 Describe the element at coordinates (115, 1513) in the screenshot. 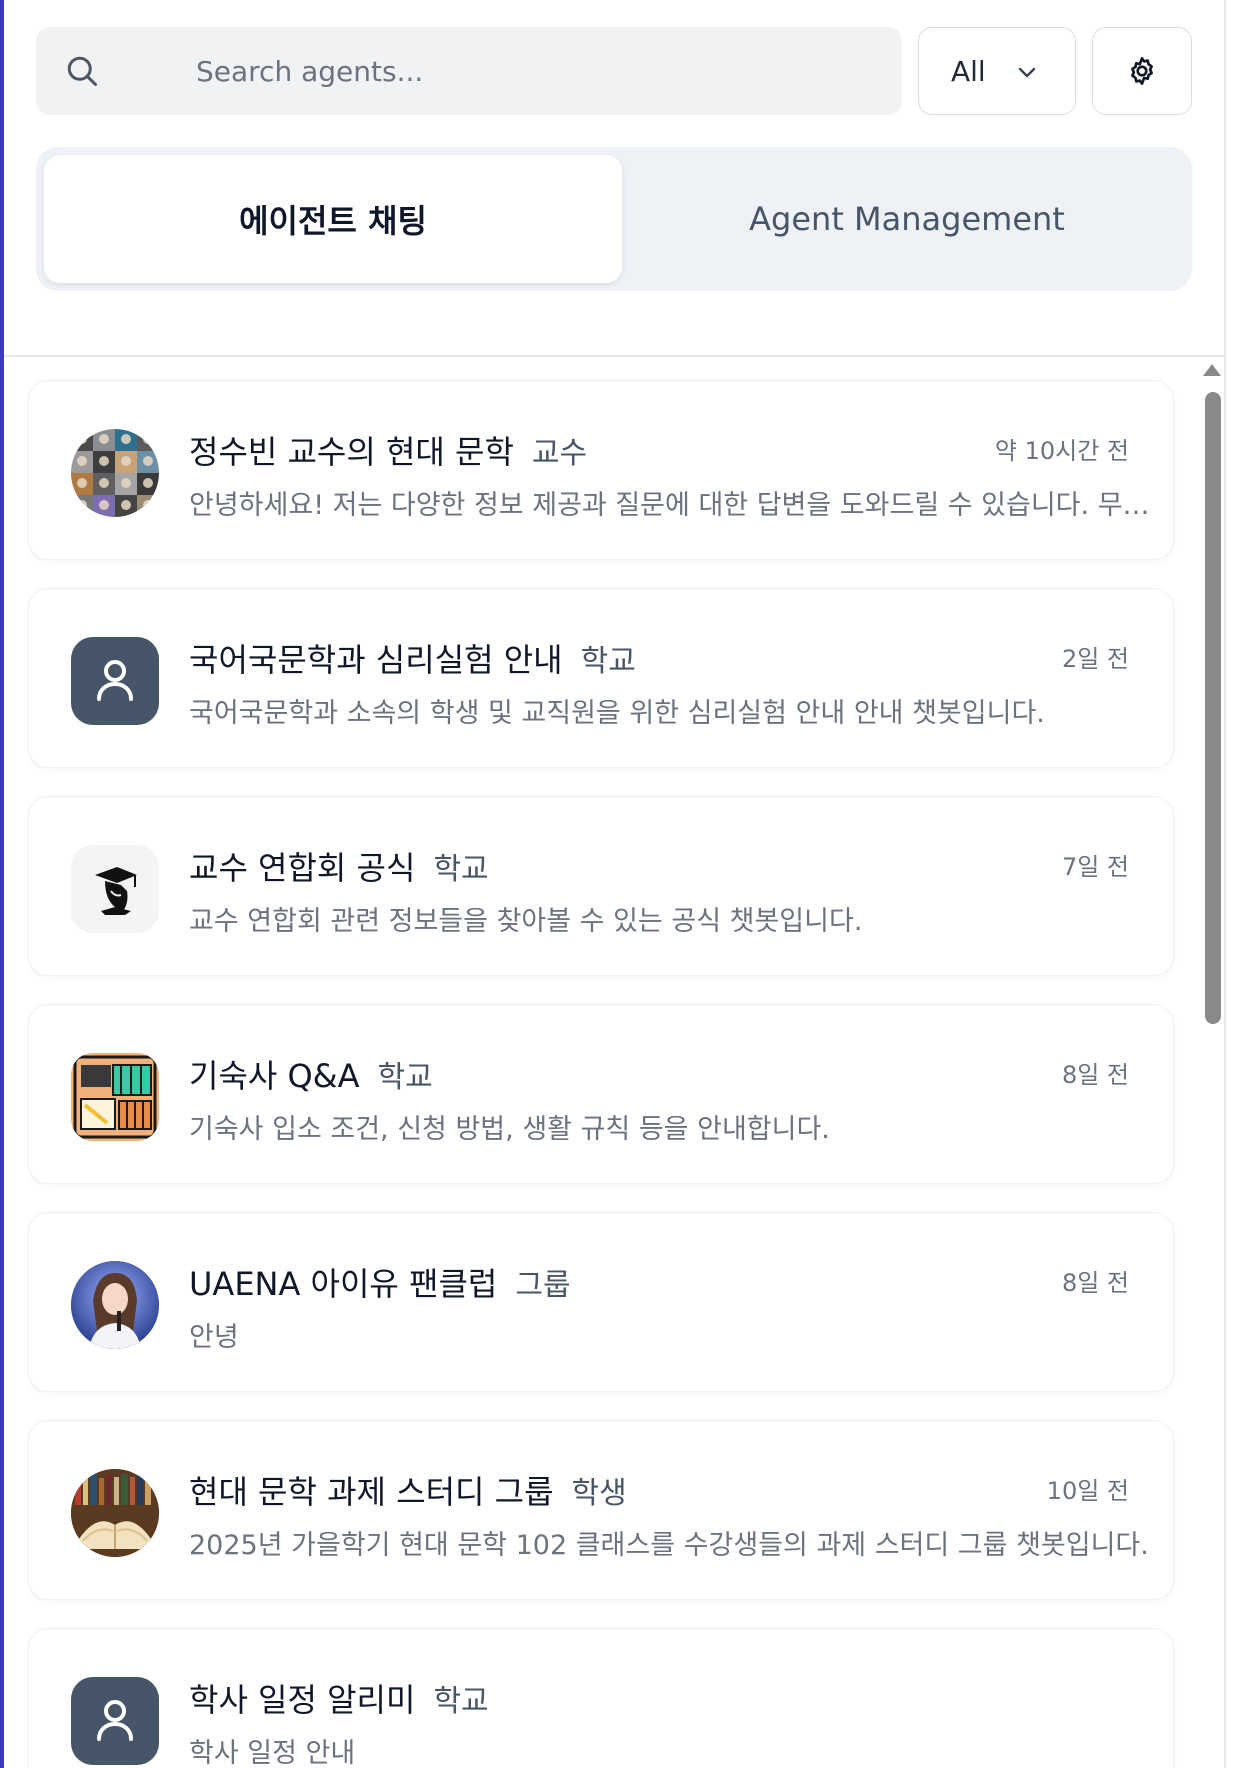

I see `books-photo-avatar` at that location.